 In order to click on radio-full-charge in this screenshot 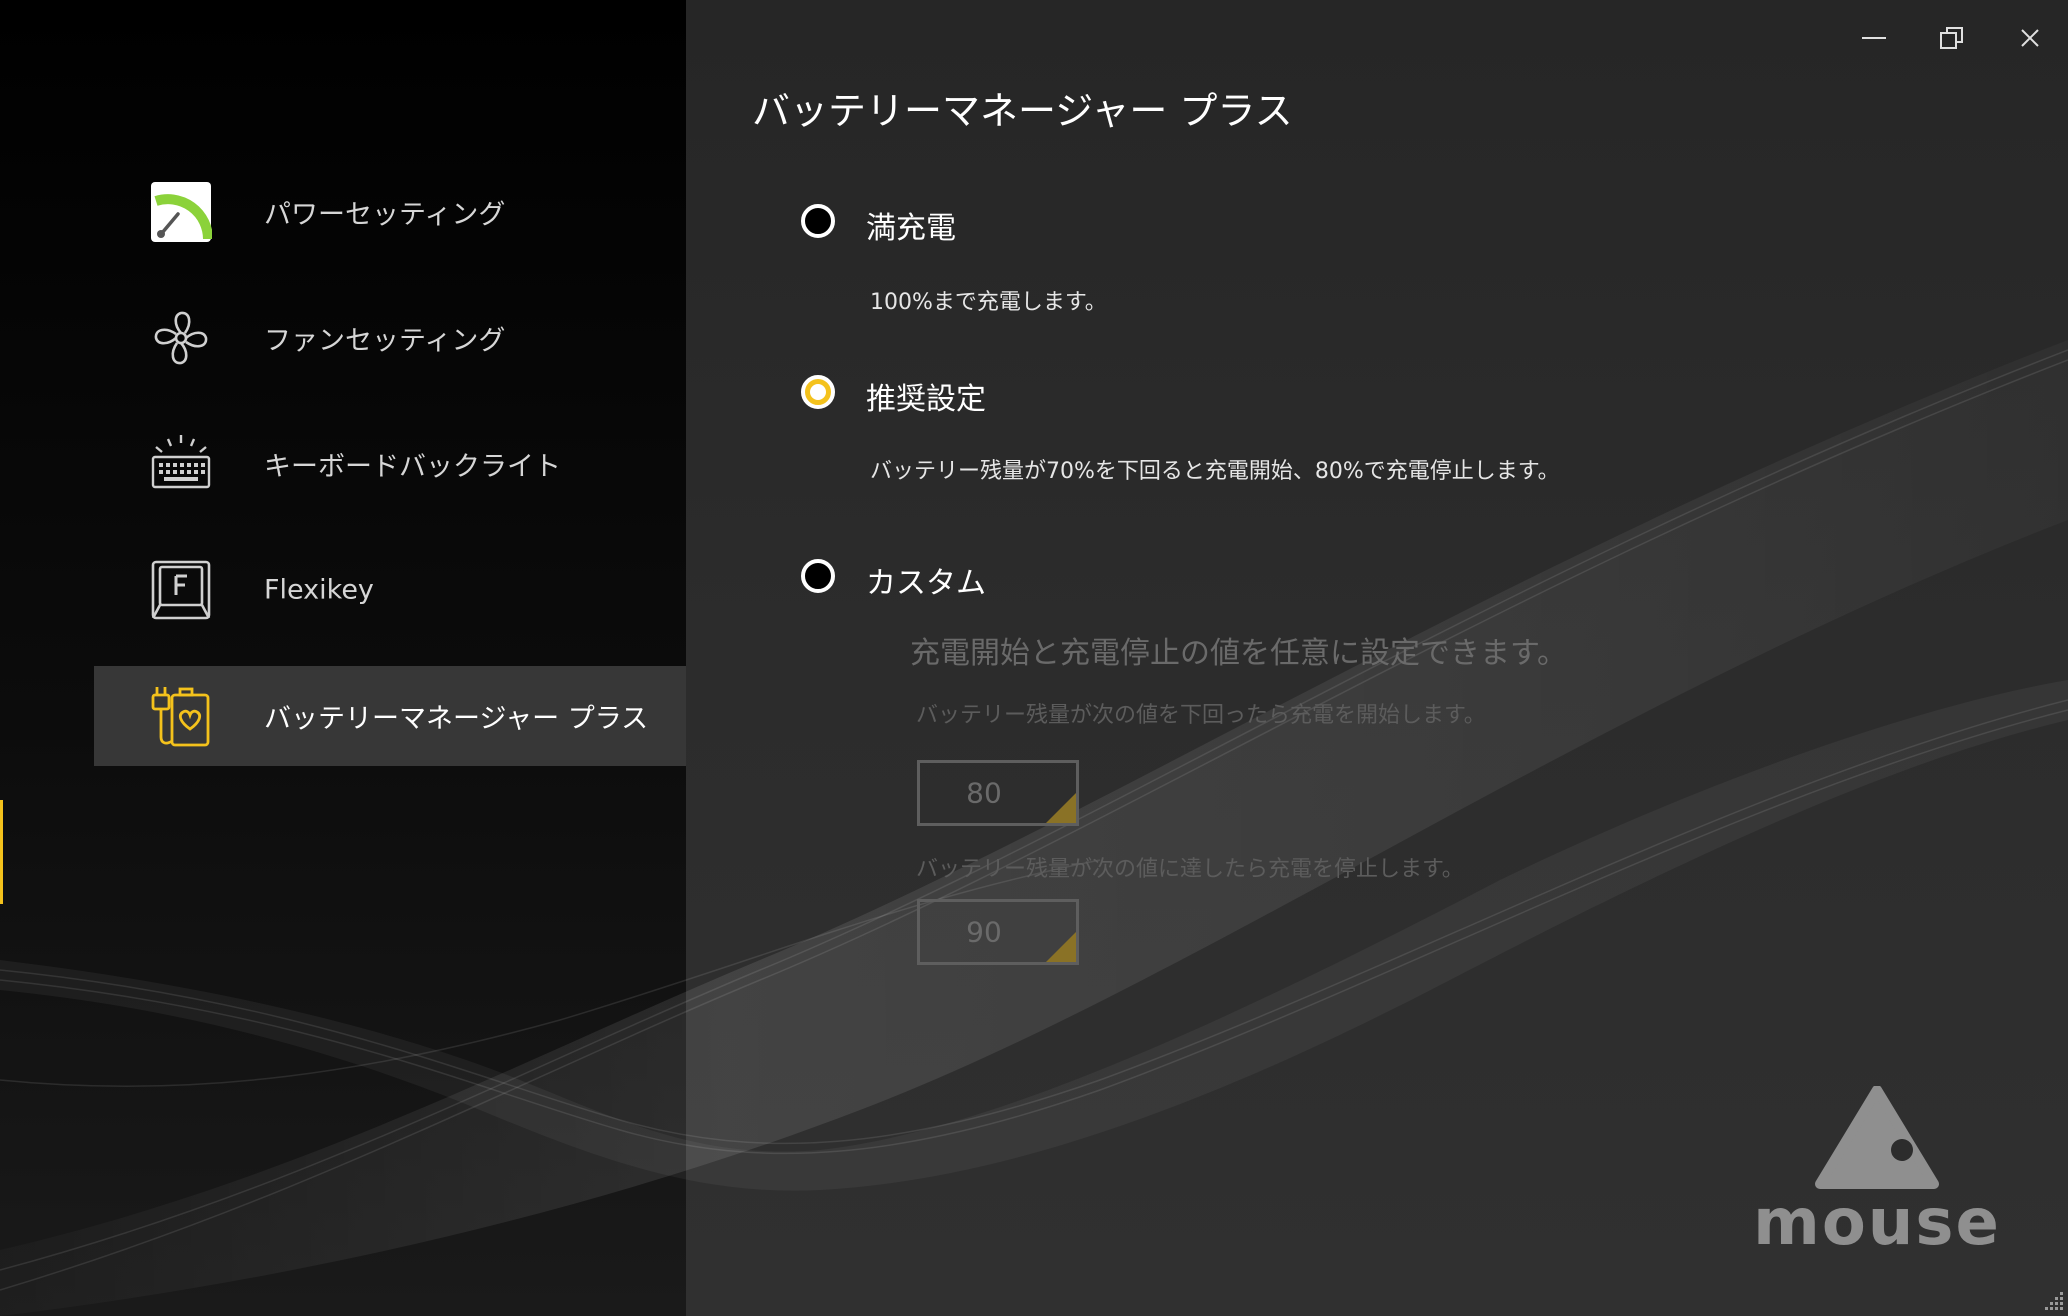, I will do `click(818, 221)`.